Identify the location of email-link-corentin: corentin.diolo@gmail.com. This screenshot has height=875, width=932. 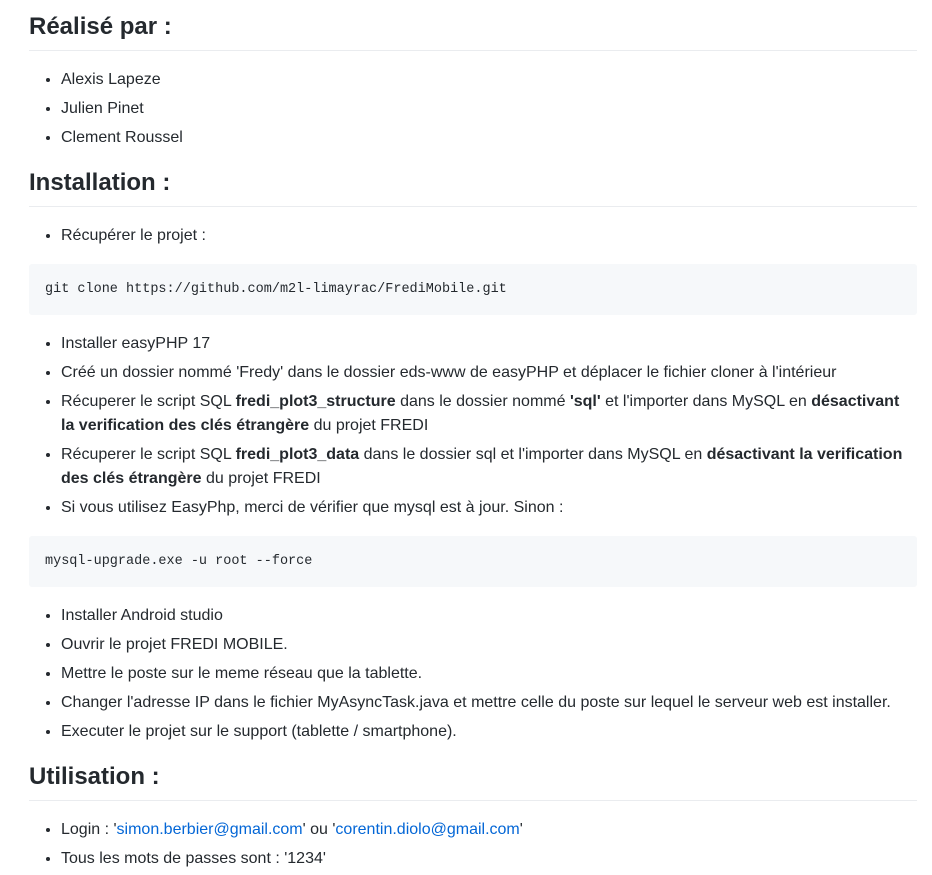
(427, 829).